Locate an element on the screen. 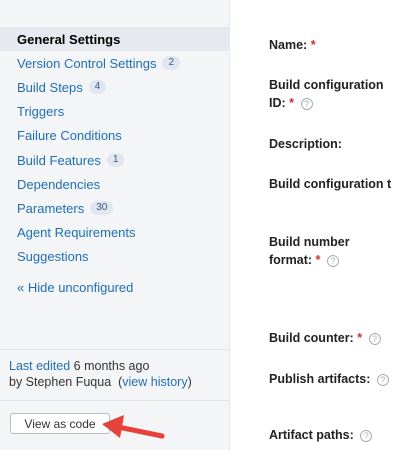 This screenshot has width=396, height=450. nav-failure-conditions: Failure Conditions is located at coordinates (115, 136).